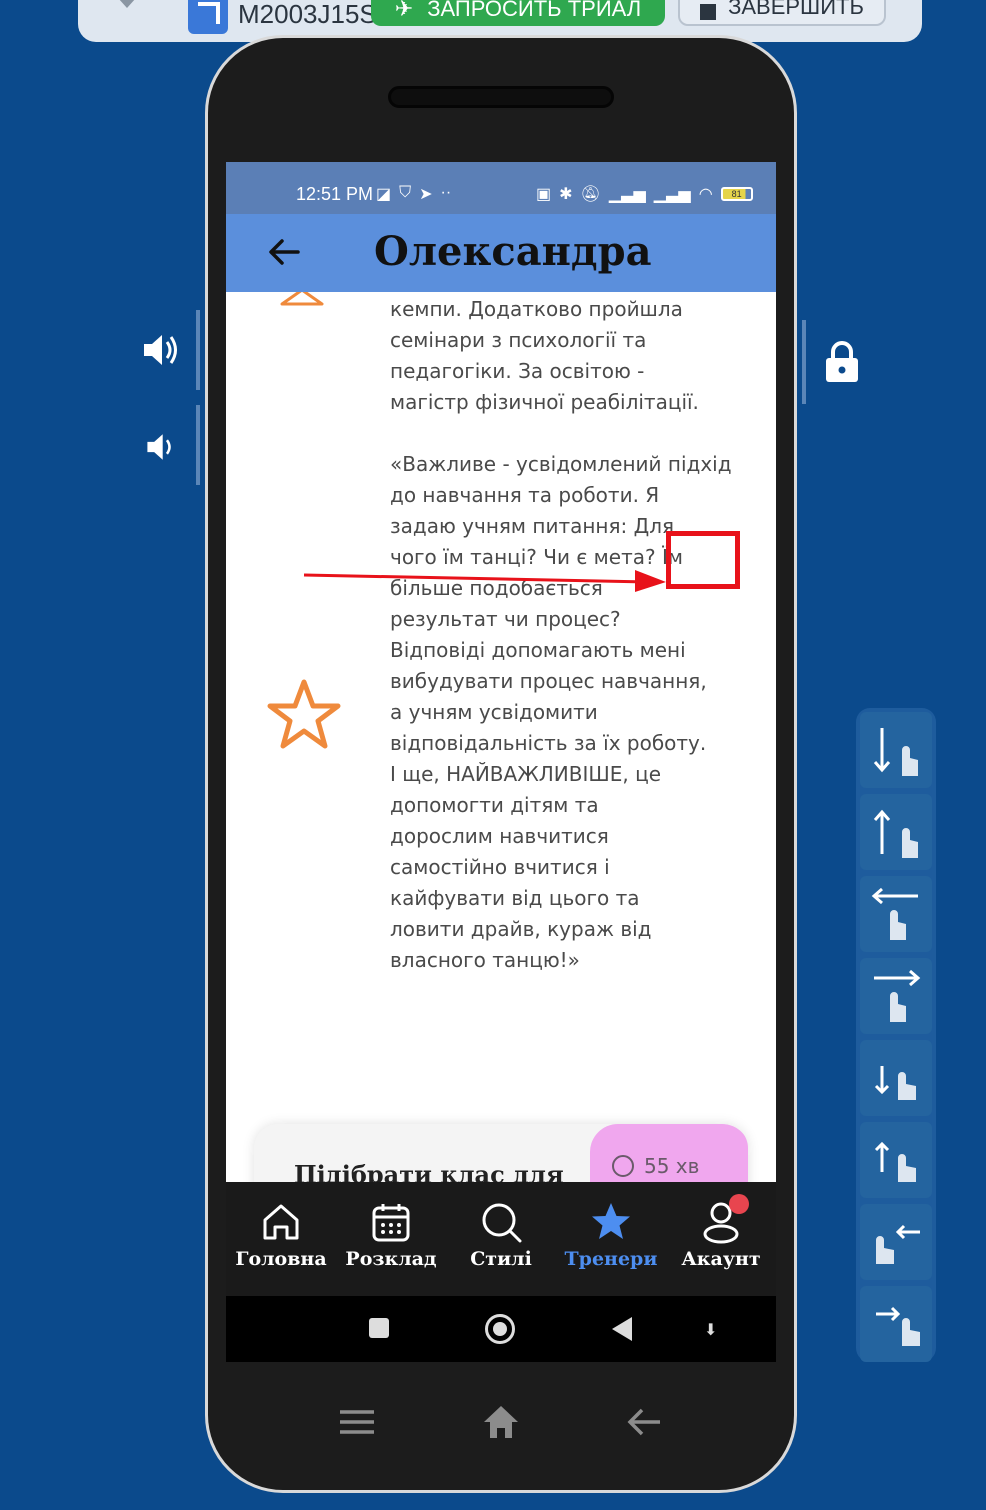 This screenshot has width=986, height=1510. I want to click on lock-icon, so click(842, 364).